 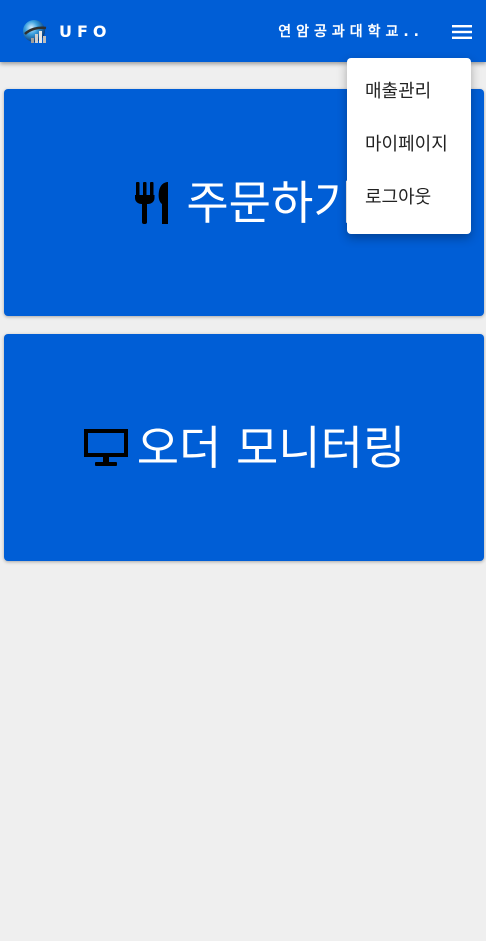 What do you see at coordinates (409, 197) in the screenshot?
I see `menu-item-logout: 로그아웃` at bounding box center [409, 197].